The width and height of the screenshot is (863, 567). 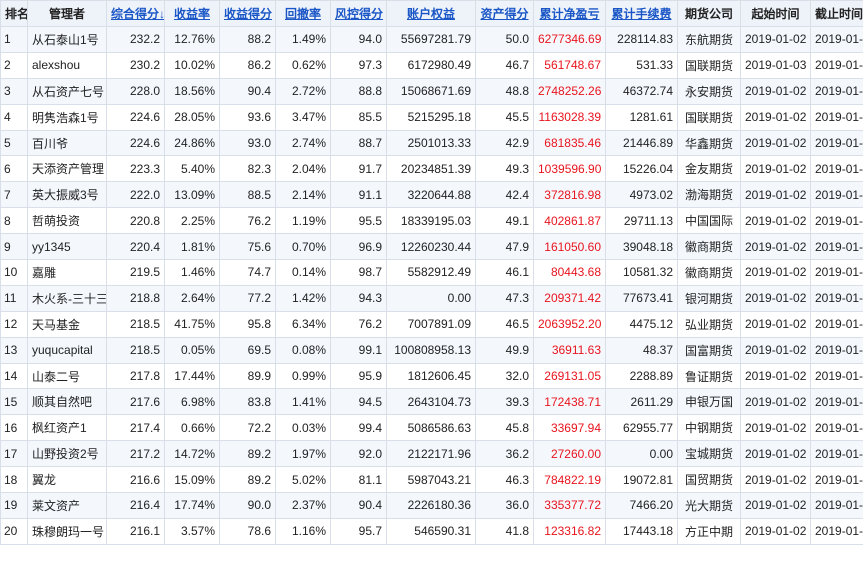 What do you see at coordinates (192, 247) in the screenshot?
I see `cell-return-rate: 1.81%` at bounding box center [192, 247].